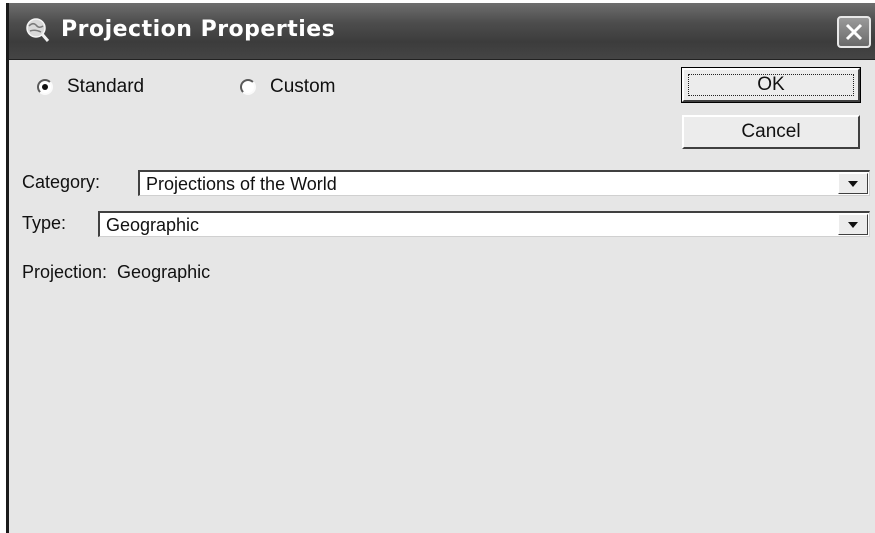 Image resolution: width=875 pixels, height=533 pixels. I want to click on window-title: Projection Properties, so click(198, 29).